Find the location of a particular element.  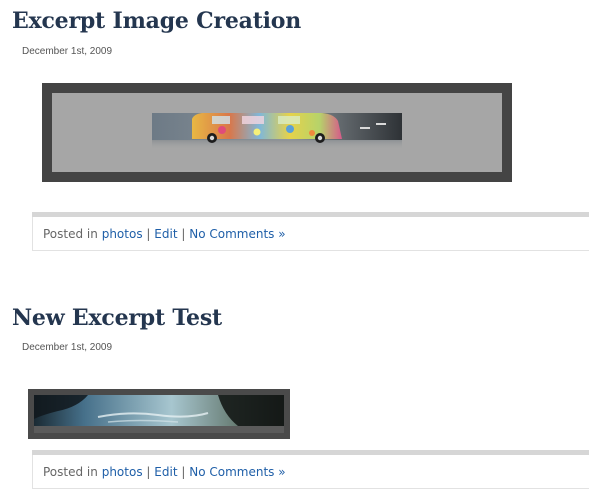

post-title: Excerpt Image Creation is located at coordinates (156, 21).